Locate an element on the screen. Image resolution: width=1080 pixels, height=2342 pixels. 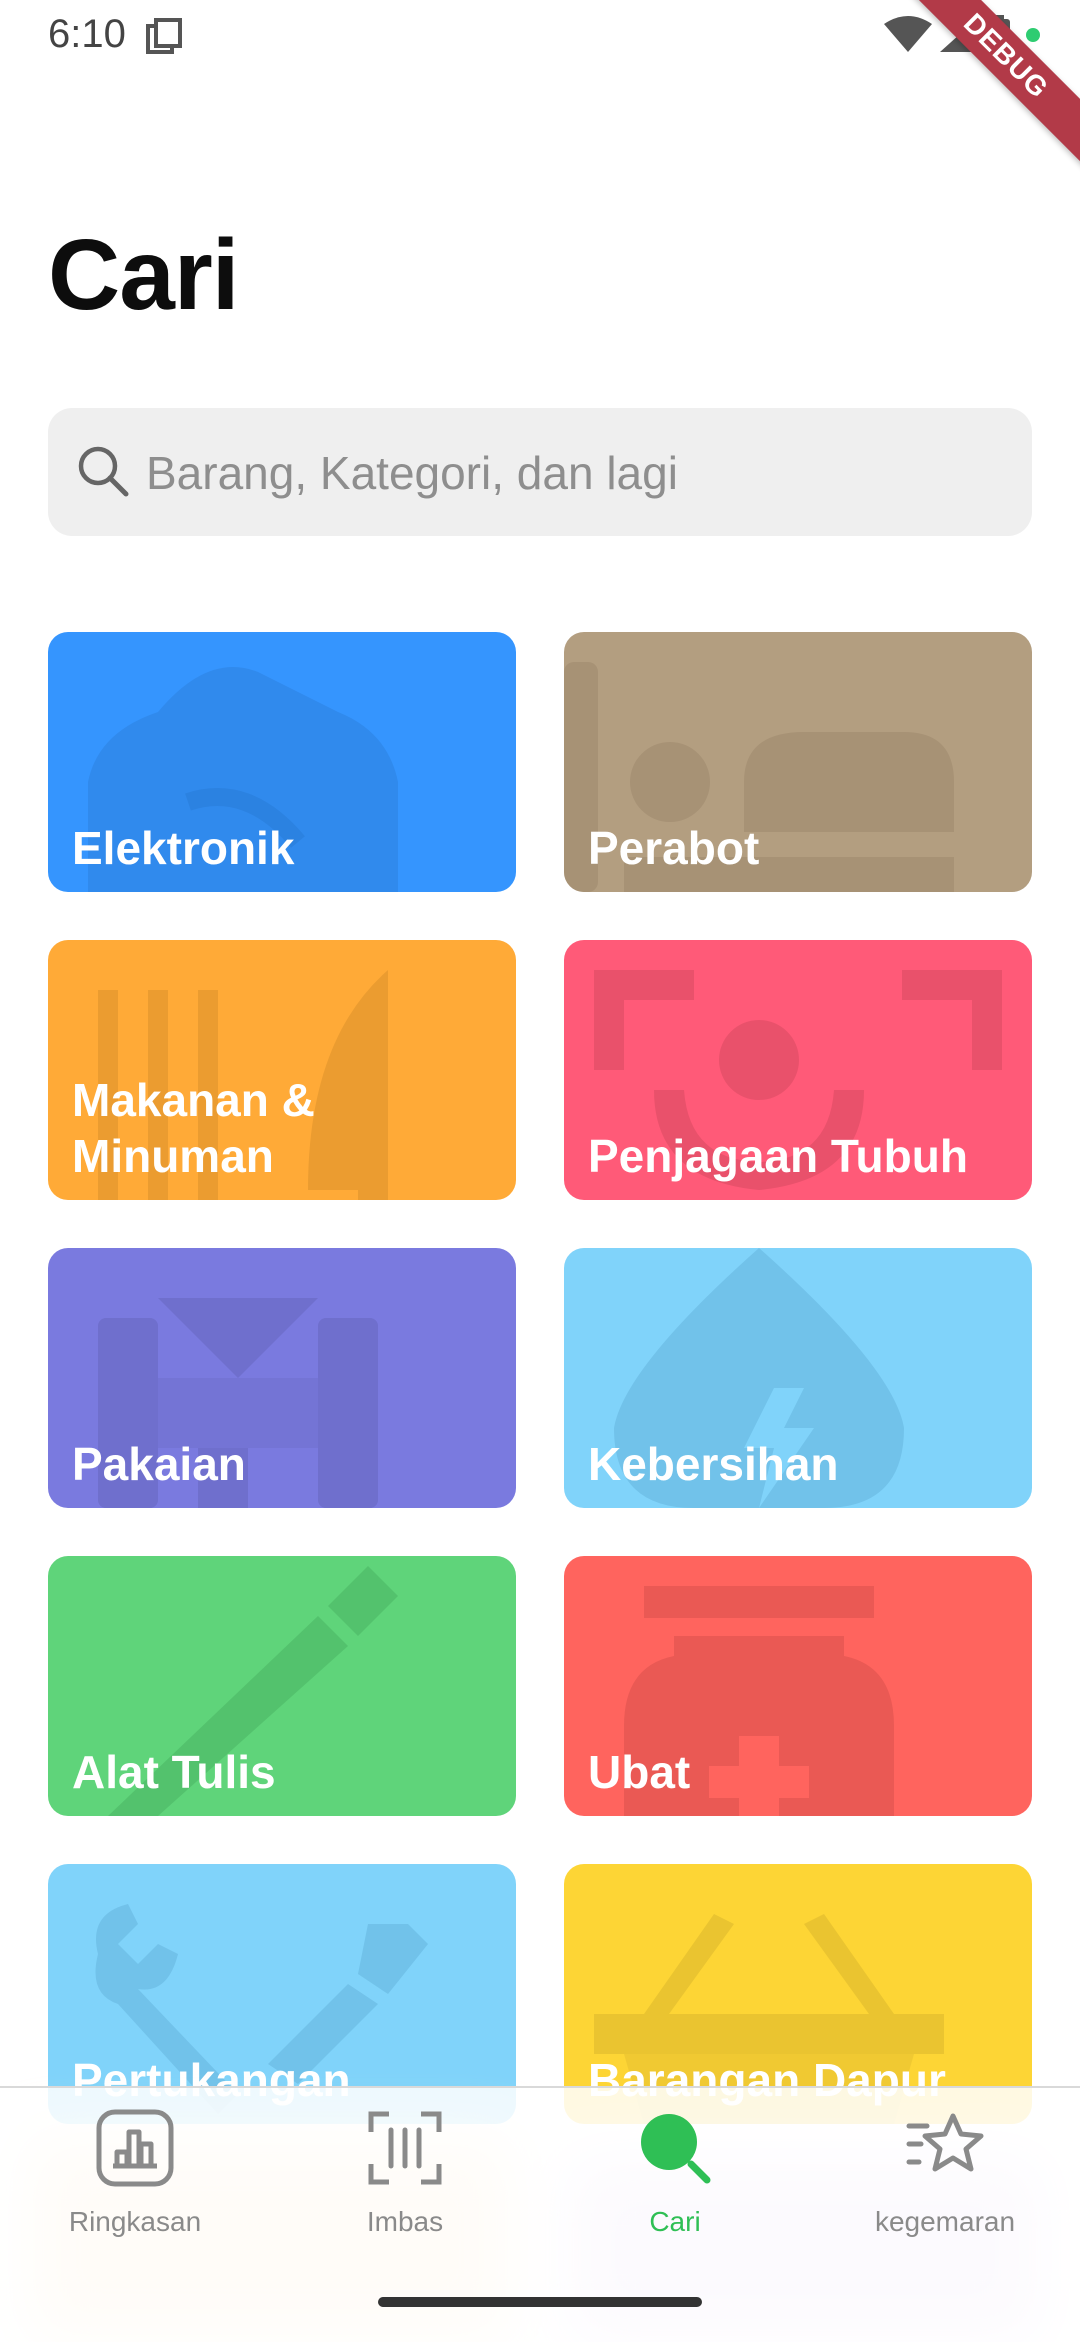
category-card-alat-tulis: Alat Tulis is located at coordinates (282, 1686).